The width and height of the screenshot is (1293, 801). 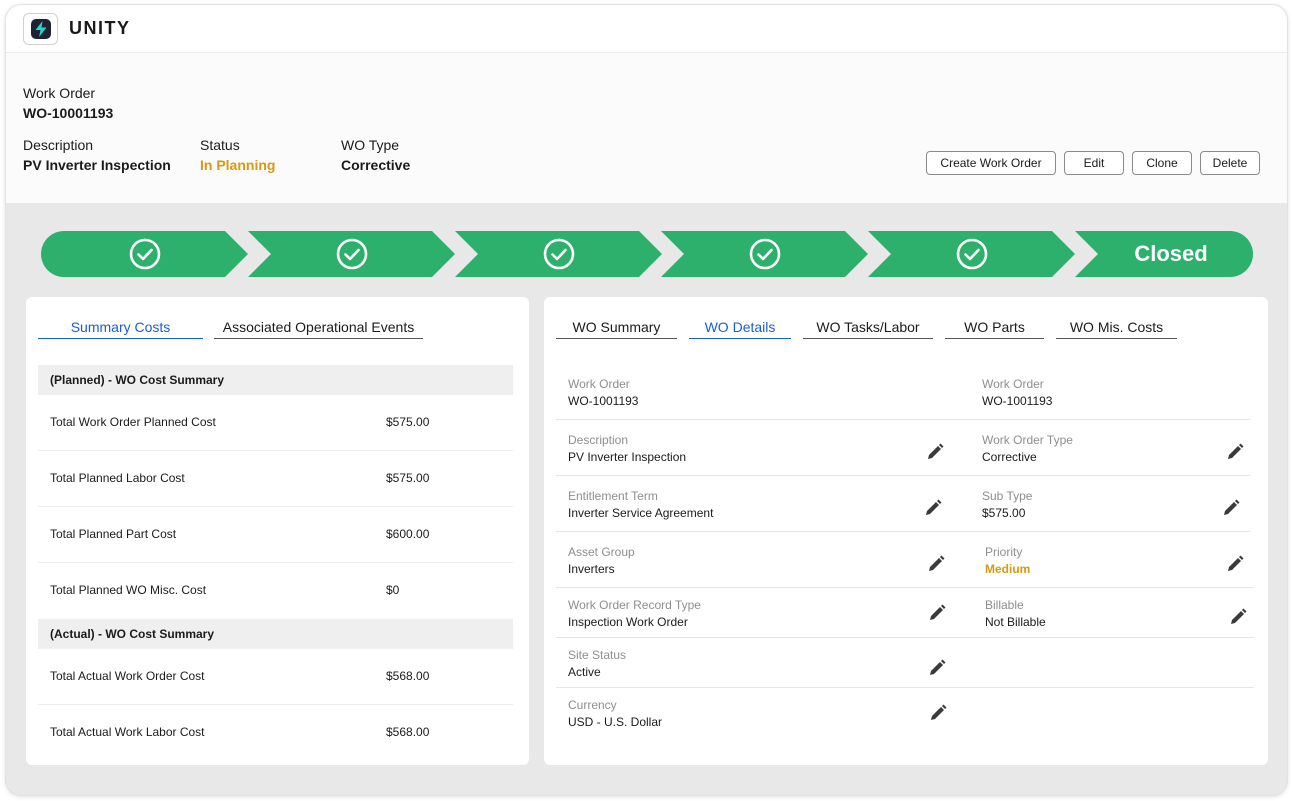 I want to click on field-label: Currency, so click(x=592, y=705).